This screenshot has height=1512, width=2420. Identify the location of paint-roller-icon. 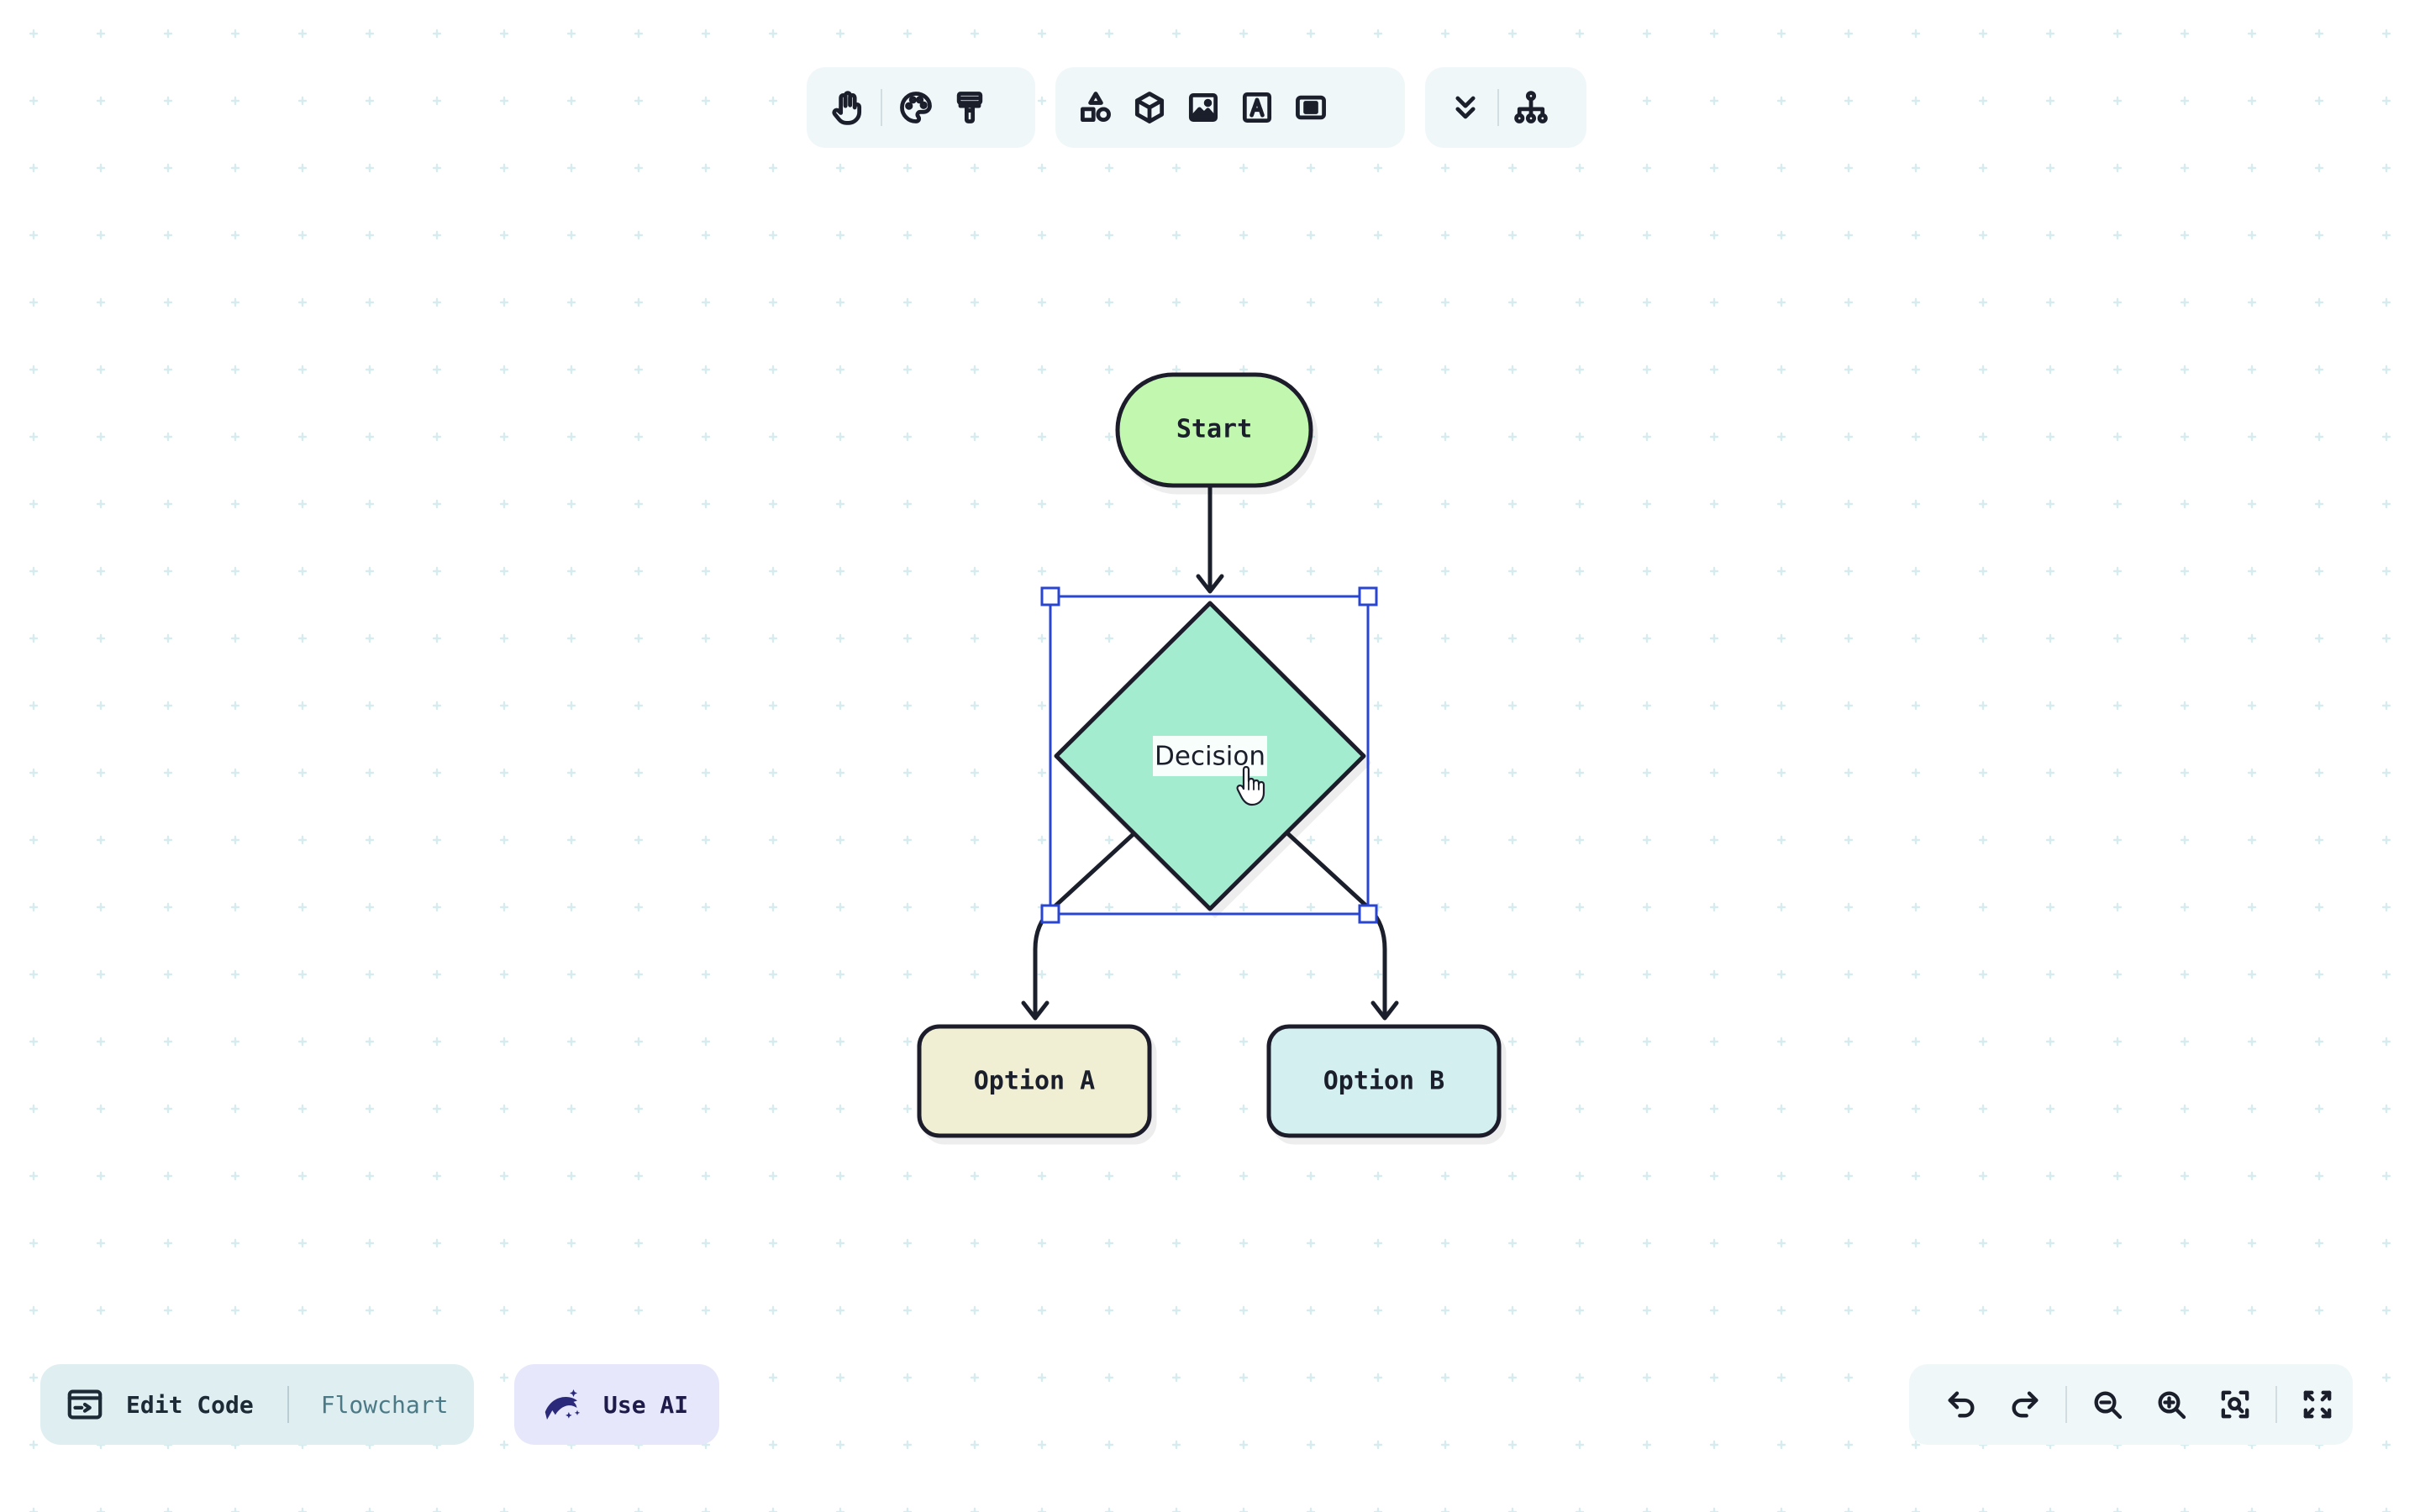
(969, 107).